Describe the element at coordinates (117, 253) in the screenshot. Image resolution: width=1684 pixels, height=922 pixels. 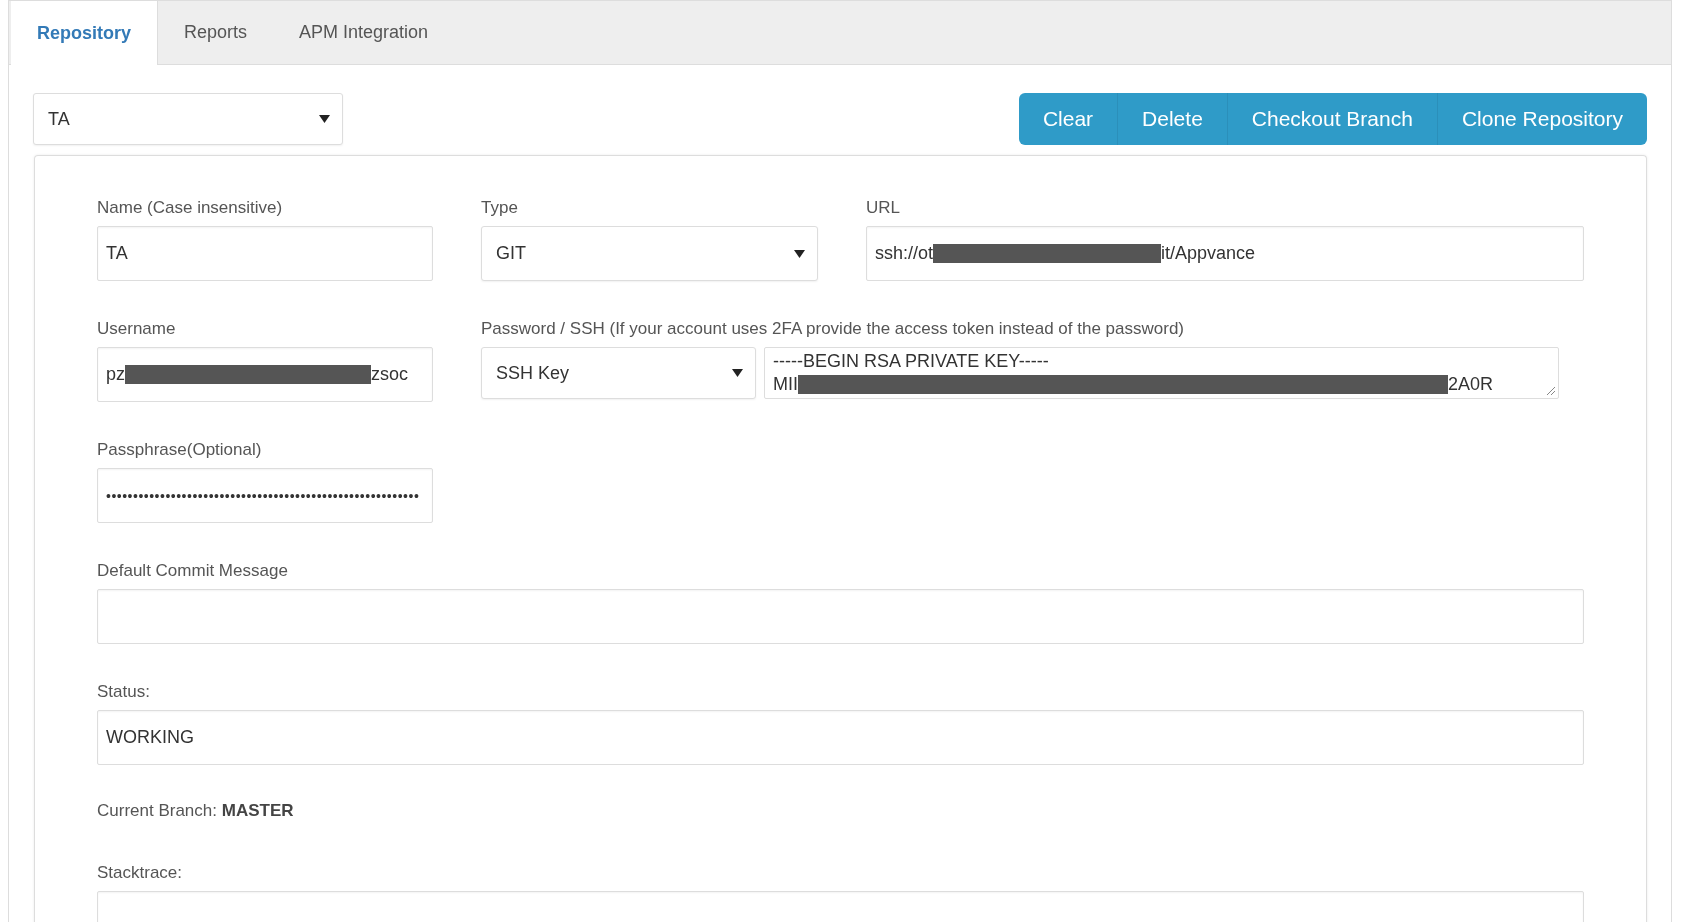
I see `field-value: TA` at that location.